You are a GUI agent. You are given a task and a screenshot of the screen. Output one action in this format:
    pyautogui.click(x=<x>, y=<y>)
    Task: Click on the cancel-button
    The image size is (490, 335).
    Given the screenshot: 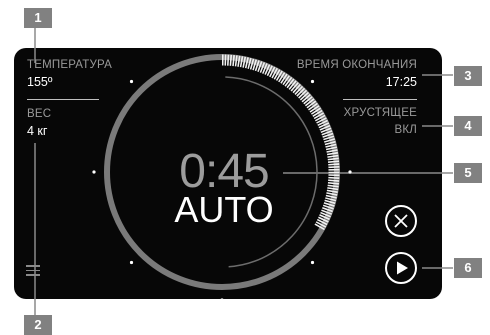 What is the action you would take?
    pyautogui.click(x=401, y=221)
    